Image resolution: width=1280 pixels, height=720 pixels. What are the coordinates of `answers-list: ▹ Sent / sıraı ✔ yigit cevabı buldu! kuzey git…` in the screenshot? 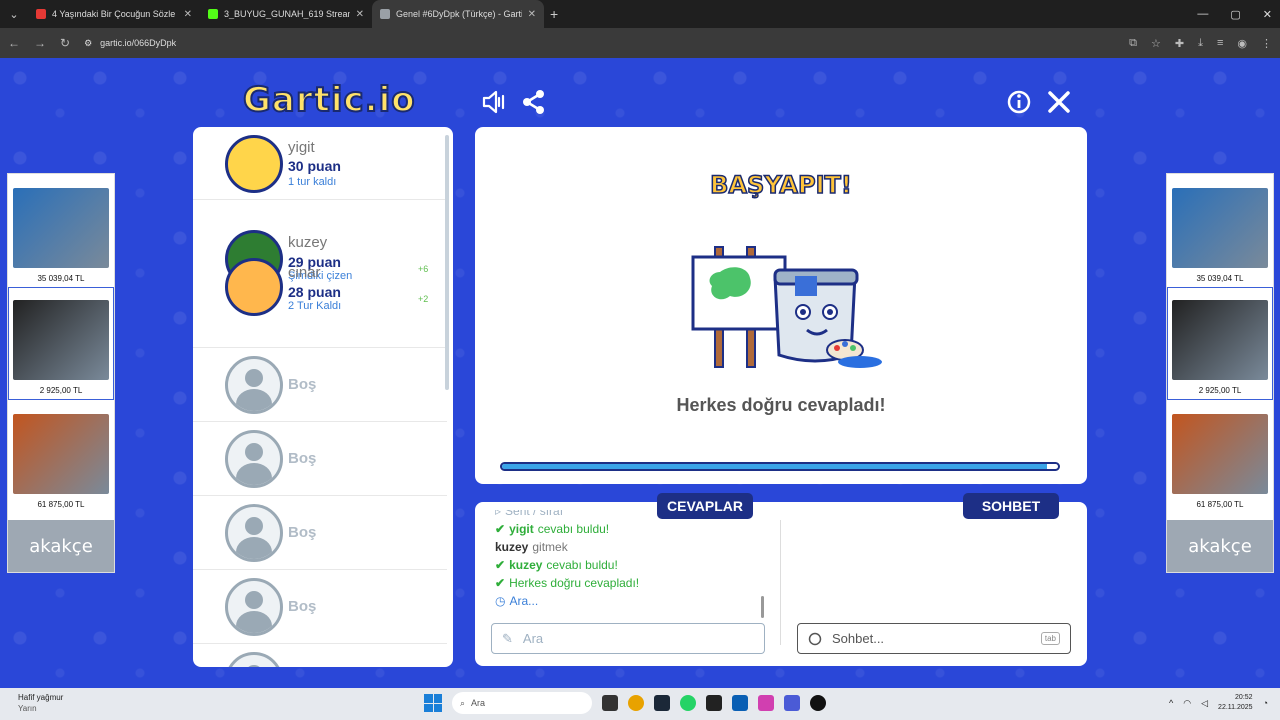 It's located at (630, 566).